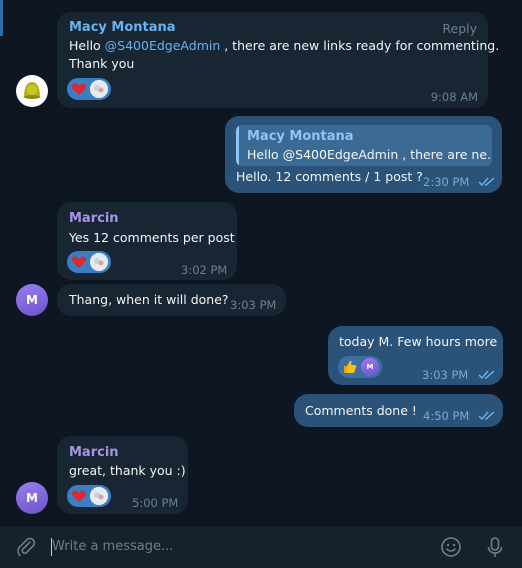 This screenshot has width=522, height=568. What do you see at coordinates (418, 341) in the screenshot?
I see `message-text: today M. Few hours more` at bounding box center [418, 341].